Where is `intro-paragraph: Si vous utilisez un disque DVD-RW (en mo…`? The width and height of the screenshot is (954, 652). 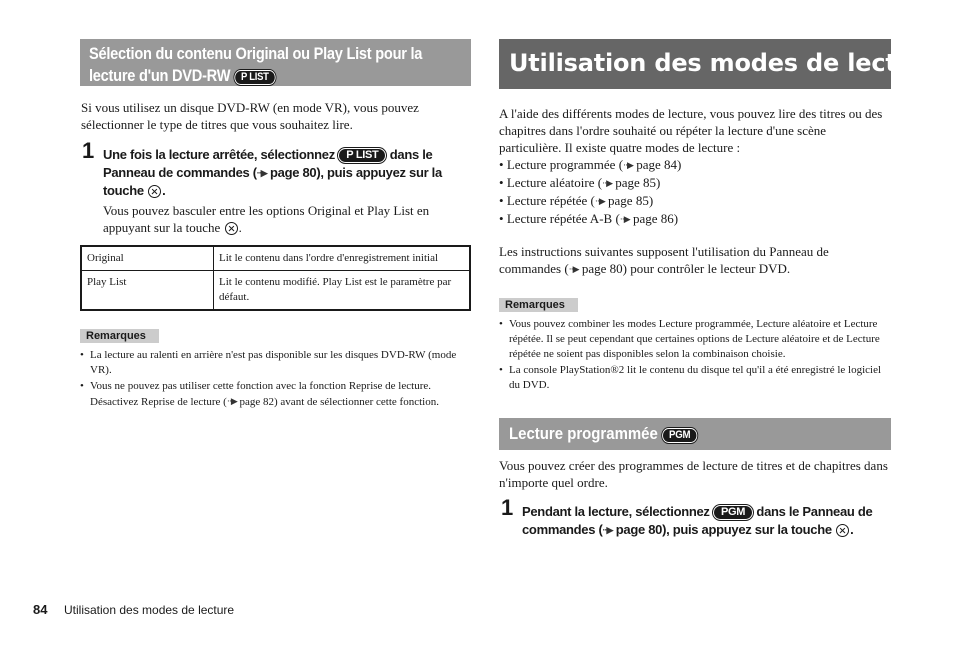 intro-paragraph: Si vous utilisez un disque DVD-RW (en mo… is located at coordinates (250, 116).